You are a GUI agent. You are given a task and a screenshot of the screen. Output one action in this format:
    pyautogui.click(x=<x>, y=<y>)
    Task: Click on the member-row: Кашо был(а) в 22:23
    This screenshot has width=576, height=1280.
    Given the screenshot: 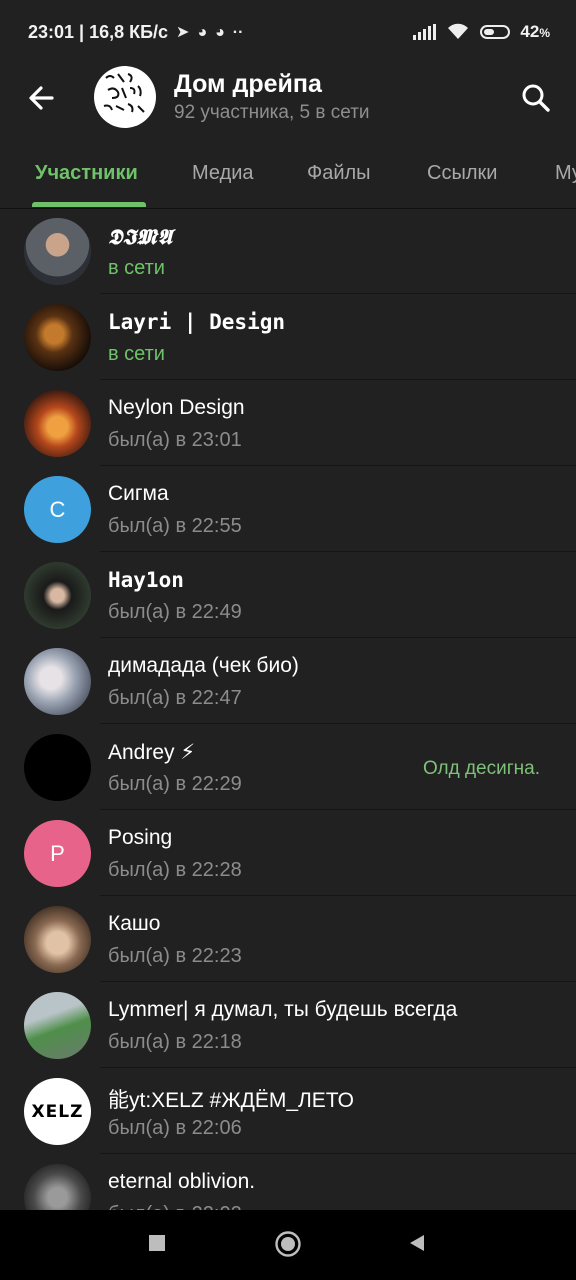 What is the action you would take?
    pyautogui.click(x=288, y=939)
    